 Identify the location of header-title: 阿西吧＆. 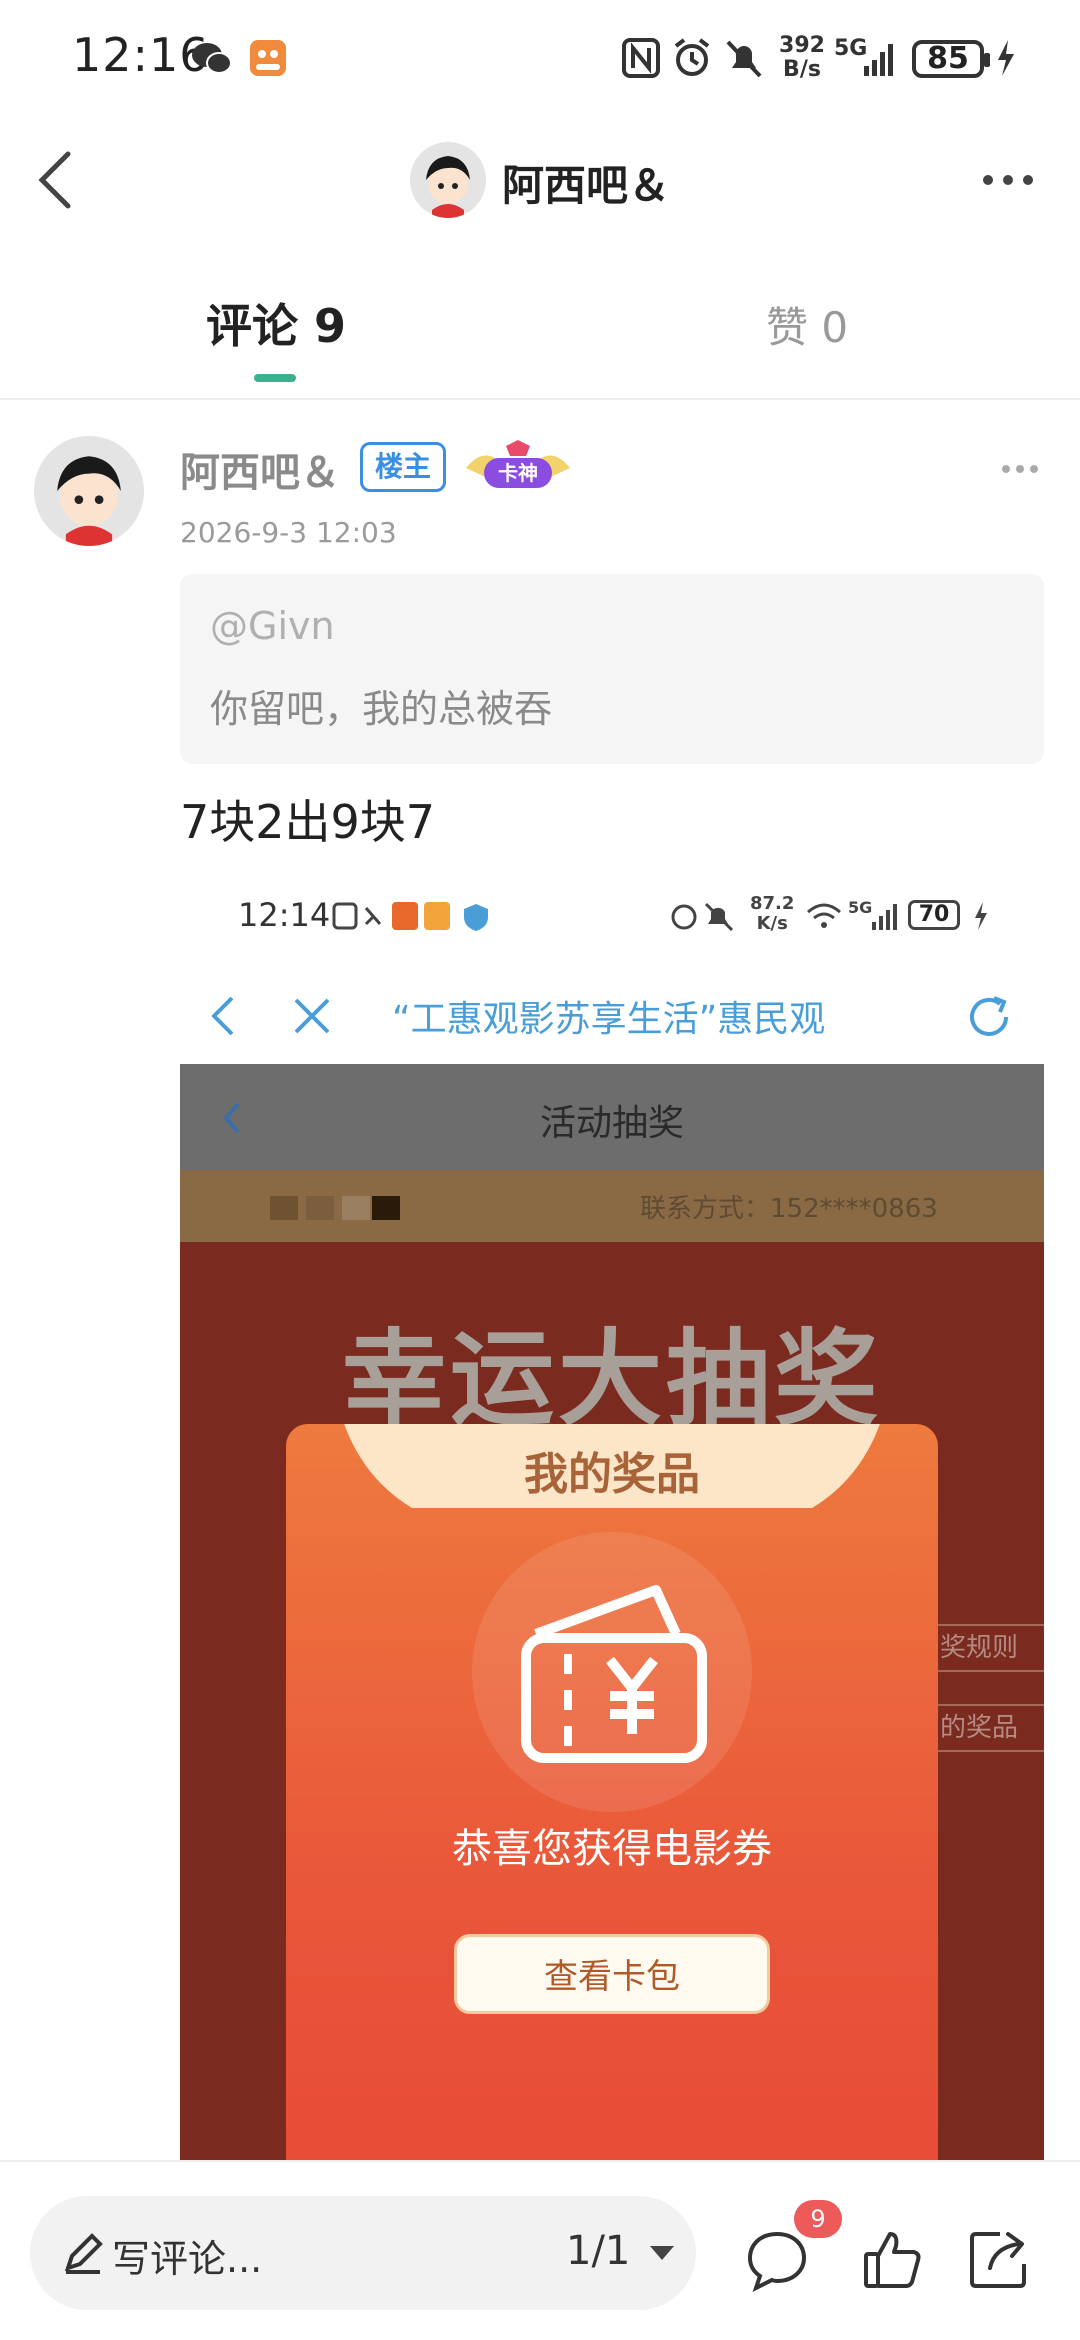
(586, 185).